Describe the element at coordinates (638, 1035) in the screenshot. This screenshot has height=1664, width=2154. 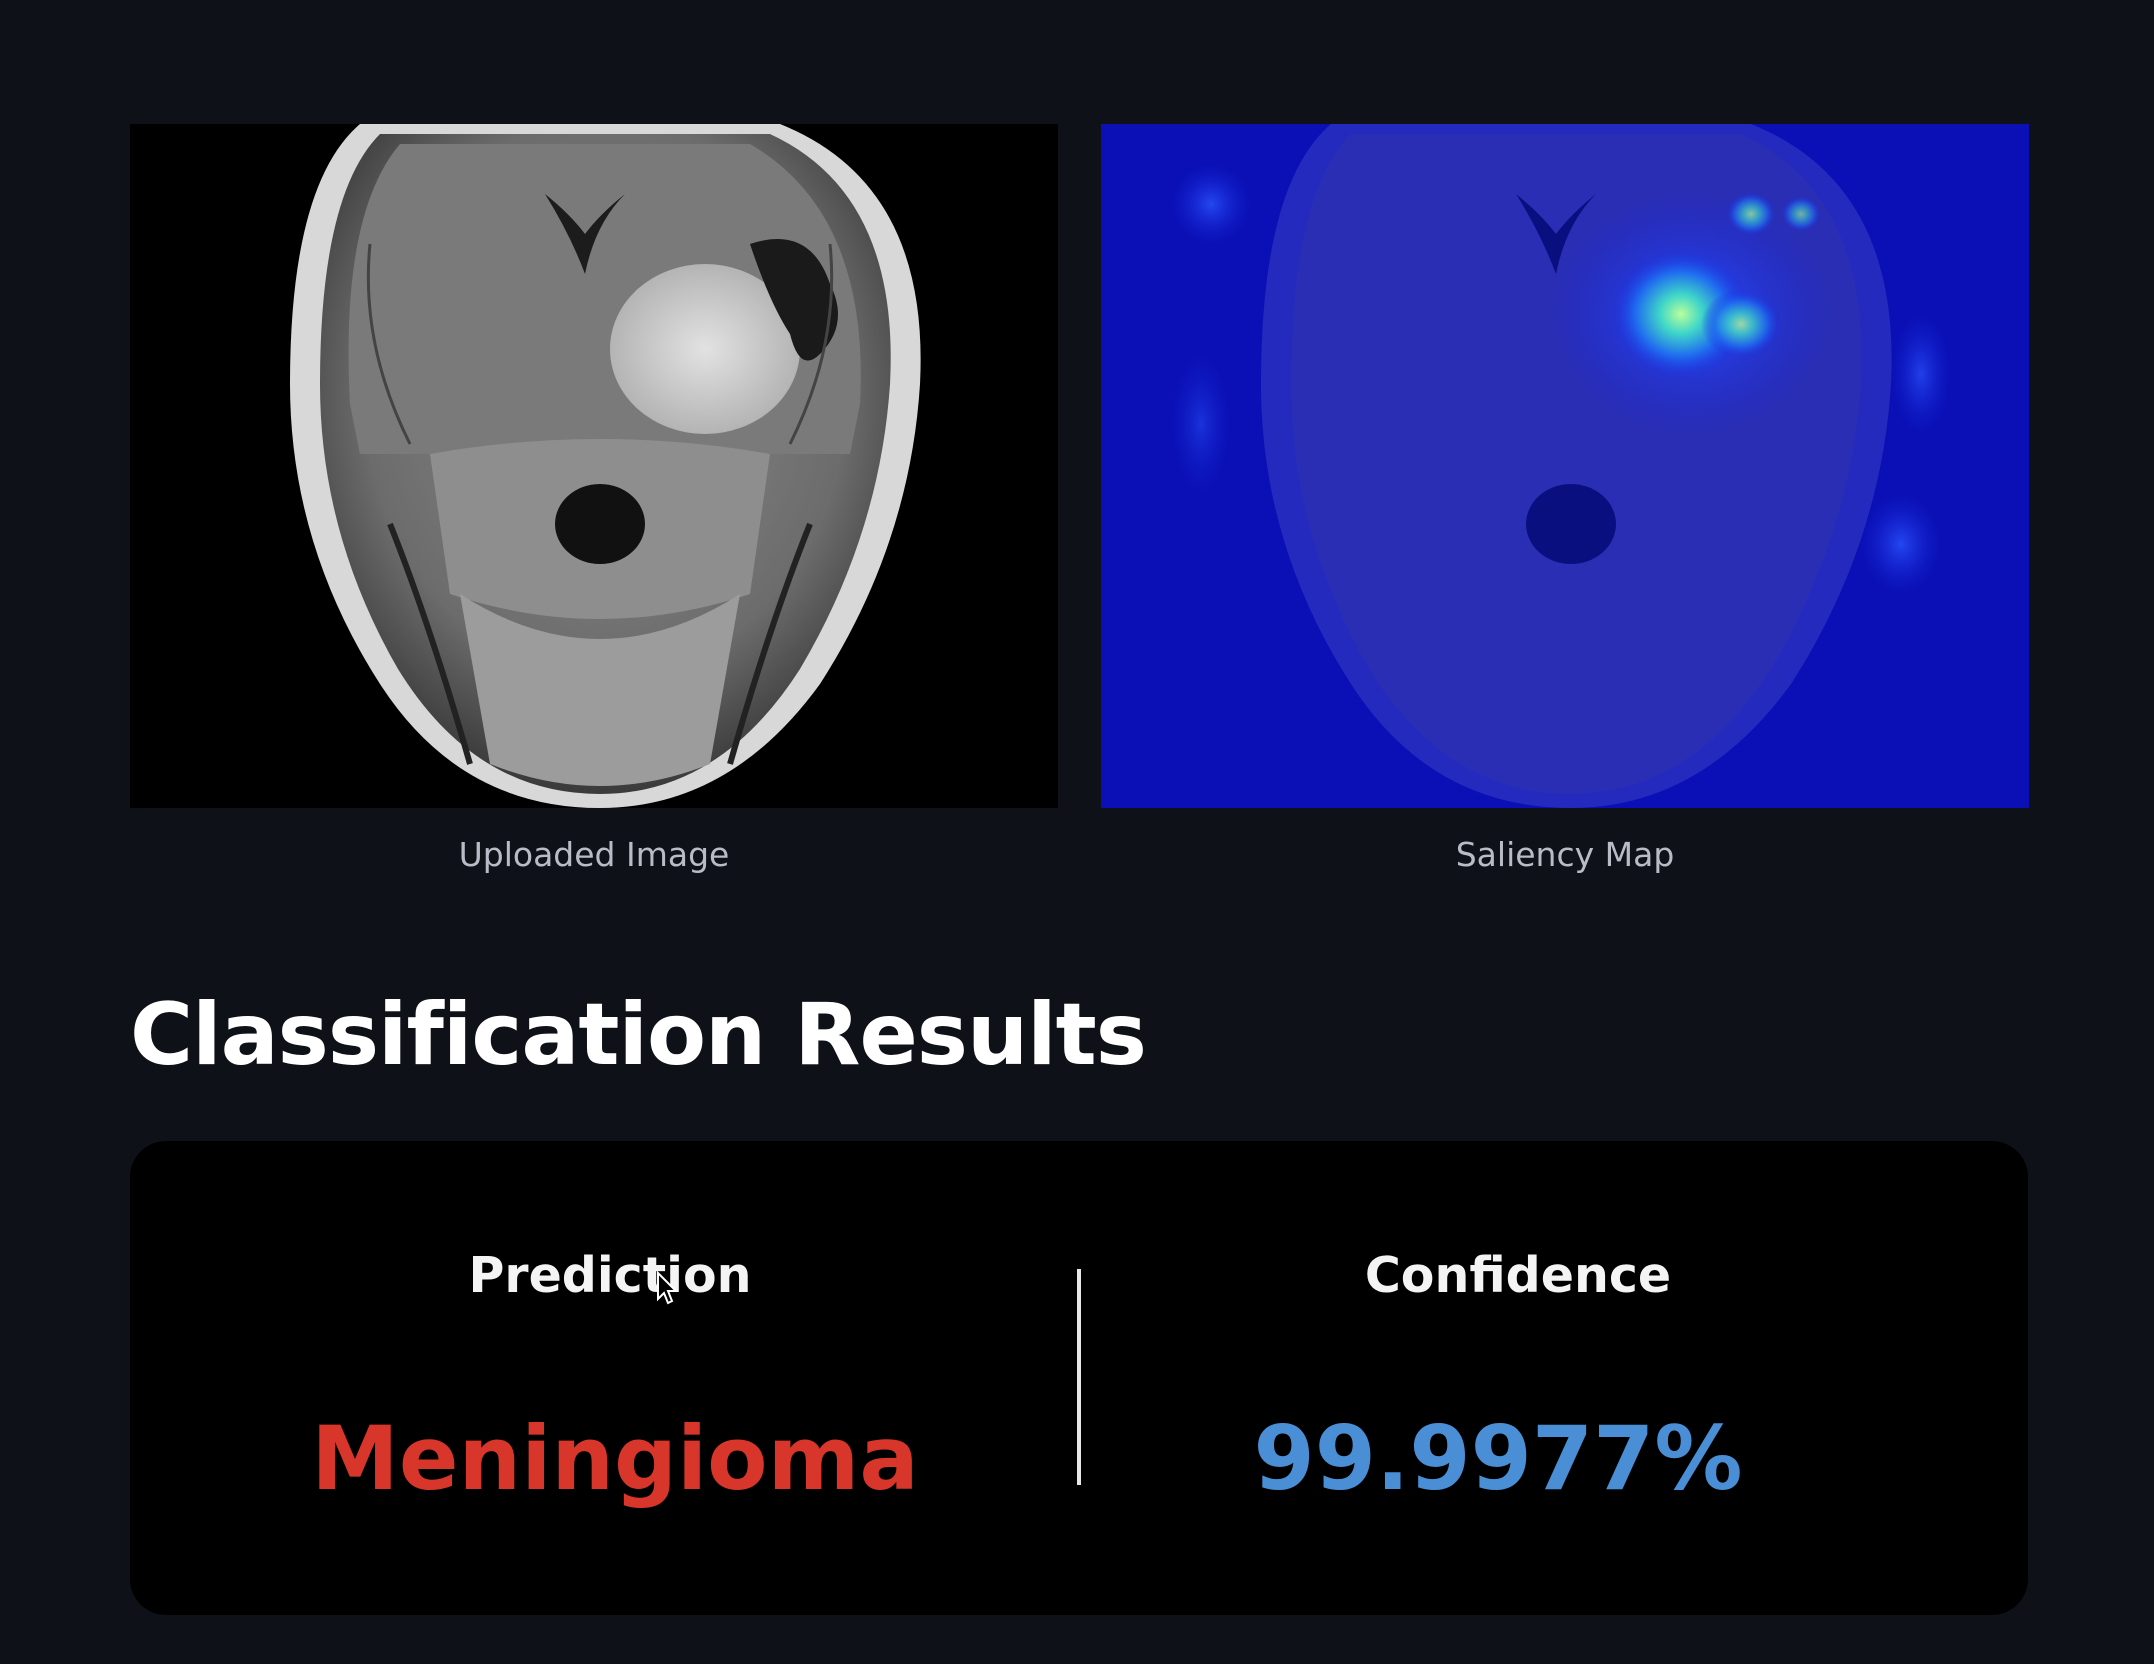
I see `classification-results-heading: Classification Results` at that location.